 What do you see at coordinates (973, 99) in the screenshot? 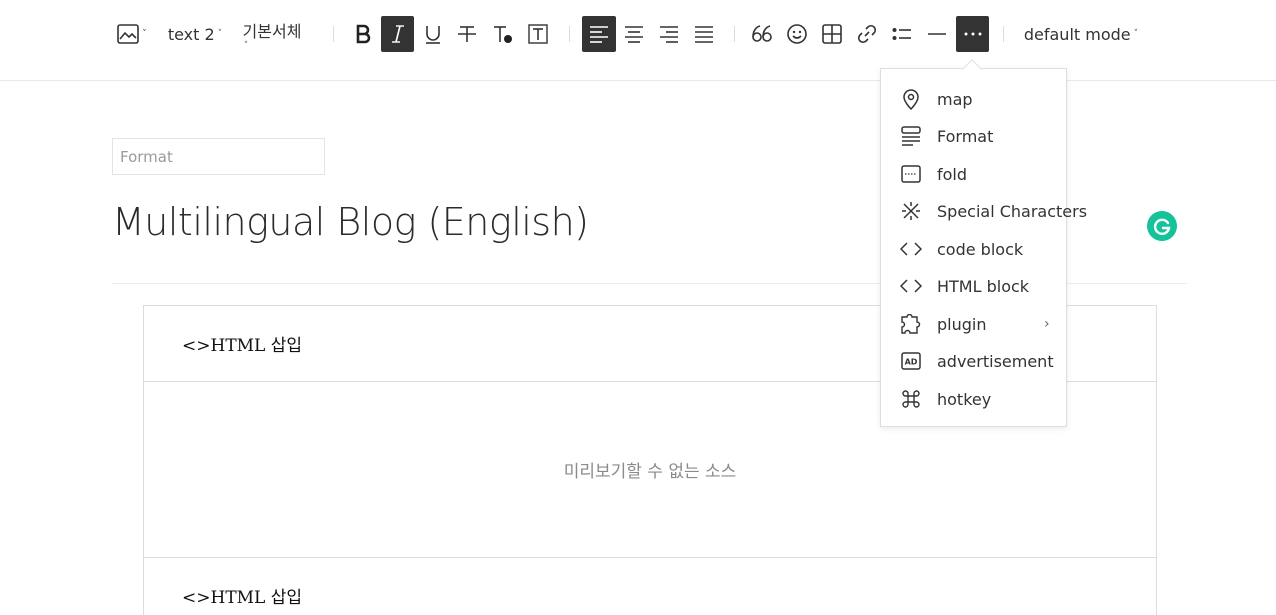
I see `menu-item-map: map` at bounding box center [973, 99].